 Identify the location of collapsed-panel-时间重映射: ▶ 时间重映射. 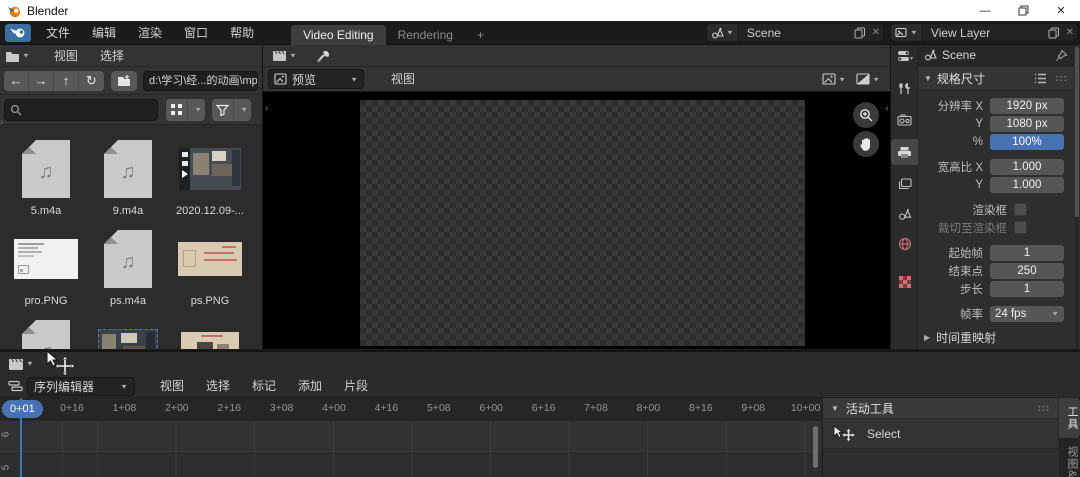
(996, 337).